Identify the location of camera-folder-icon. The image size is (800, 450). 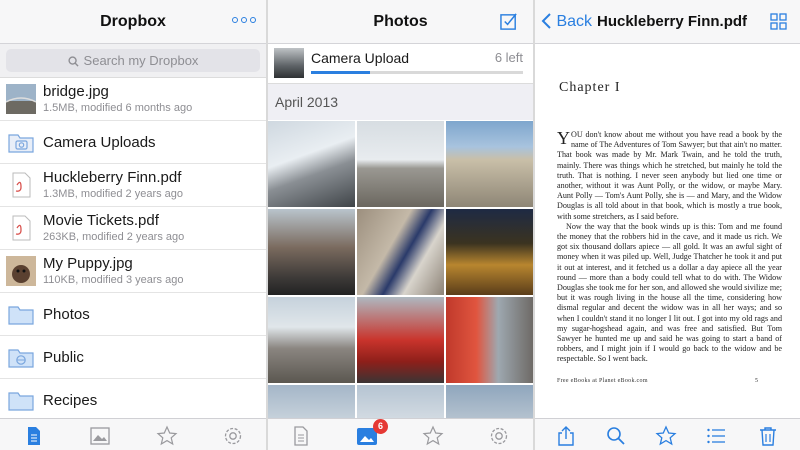
(21, 143).